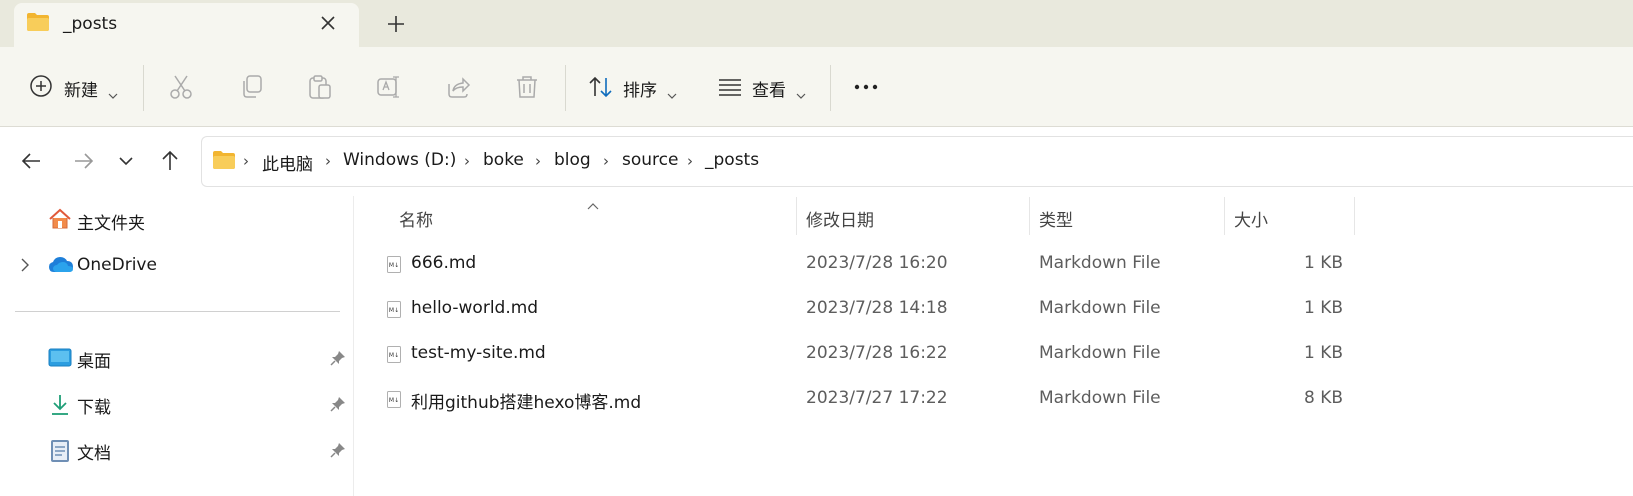 The width and height of the screenshot is (1633, 496). Describe the element at coordinates (389, 87) in the screenshot. I see `rename-icon` at that location.